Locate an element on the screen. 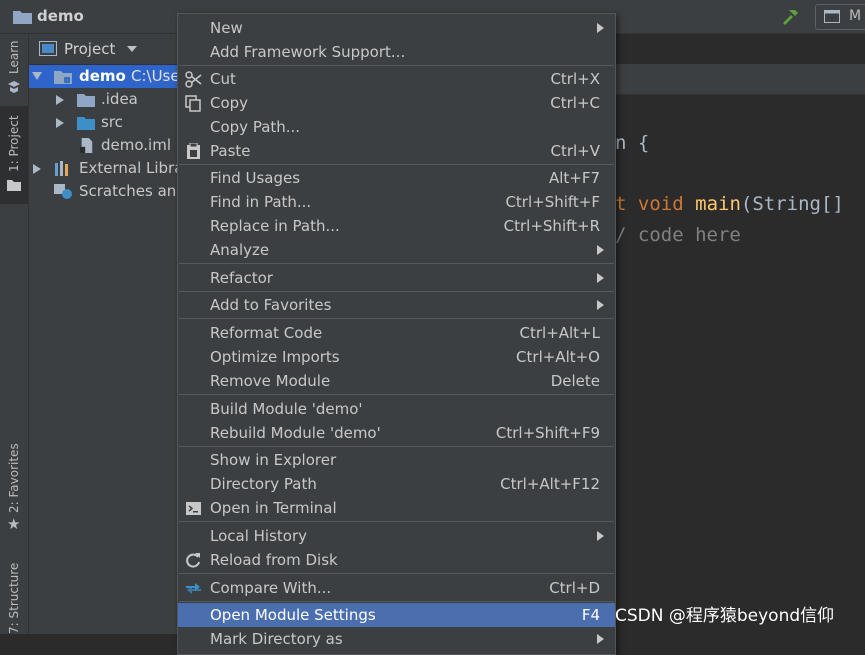  menu-item-analyze: Analyze is located at coordinates (396, 250).